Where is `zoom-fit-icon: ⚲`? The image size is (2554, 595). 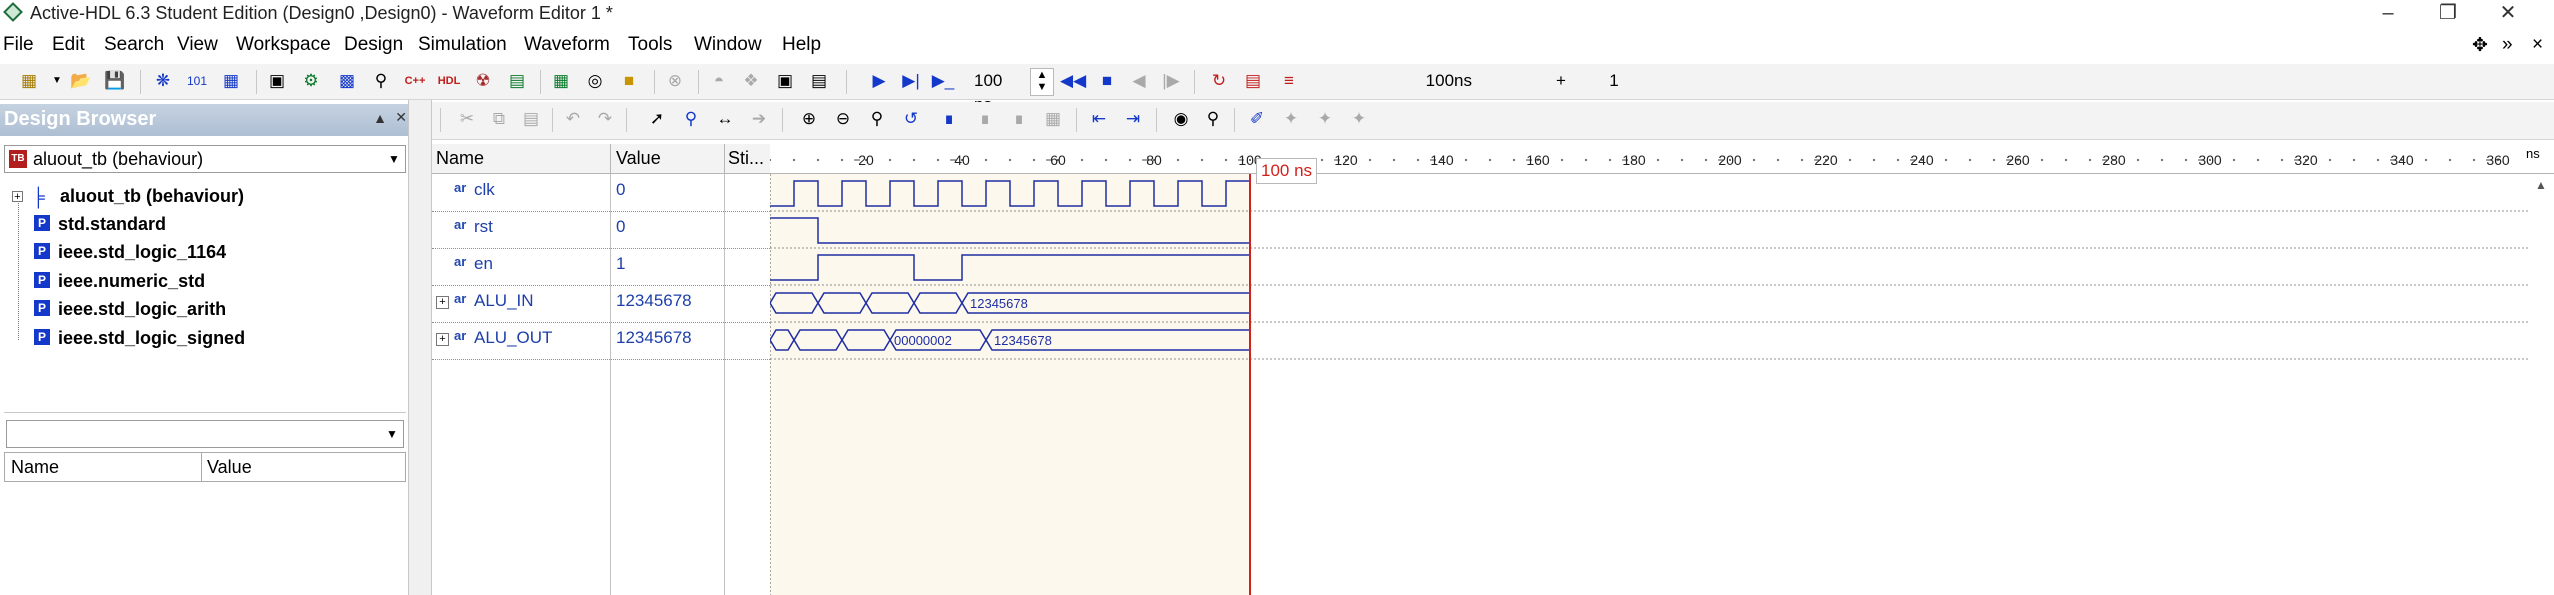 zoom-fit-icon: ⚲ is located at coordinates (877, 119).